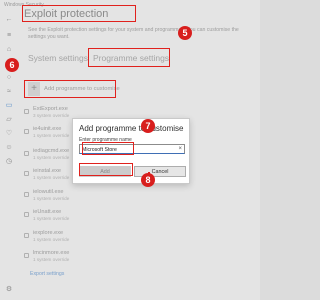  What do you see at coordinates (51, 151) in the screenshot?
I see `programme-name: iediagcmd.exe` at bounding box center [51, 151].